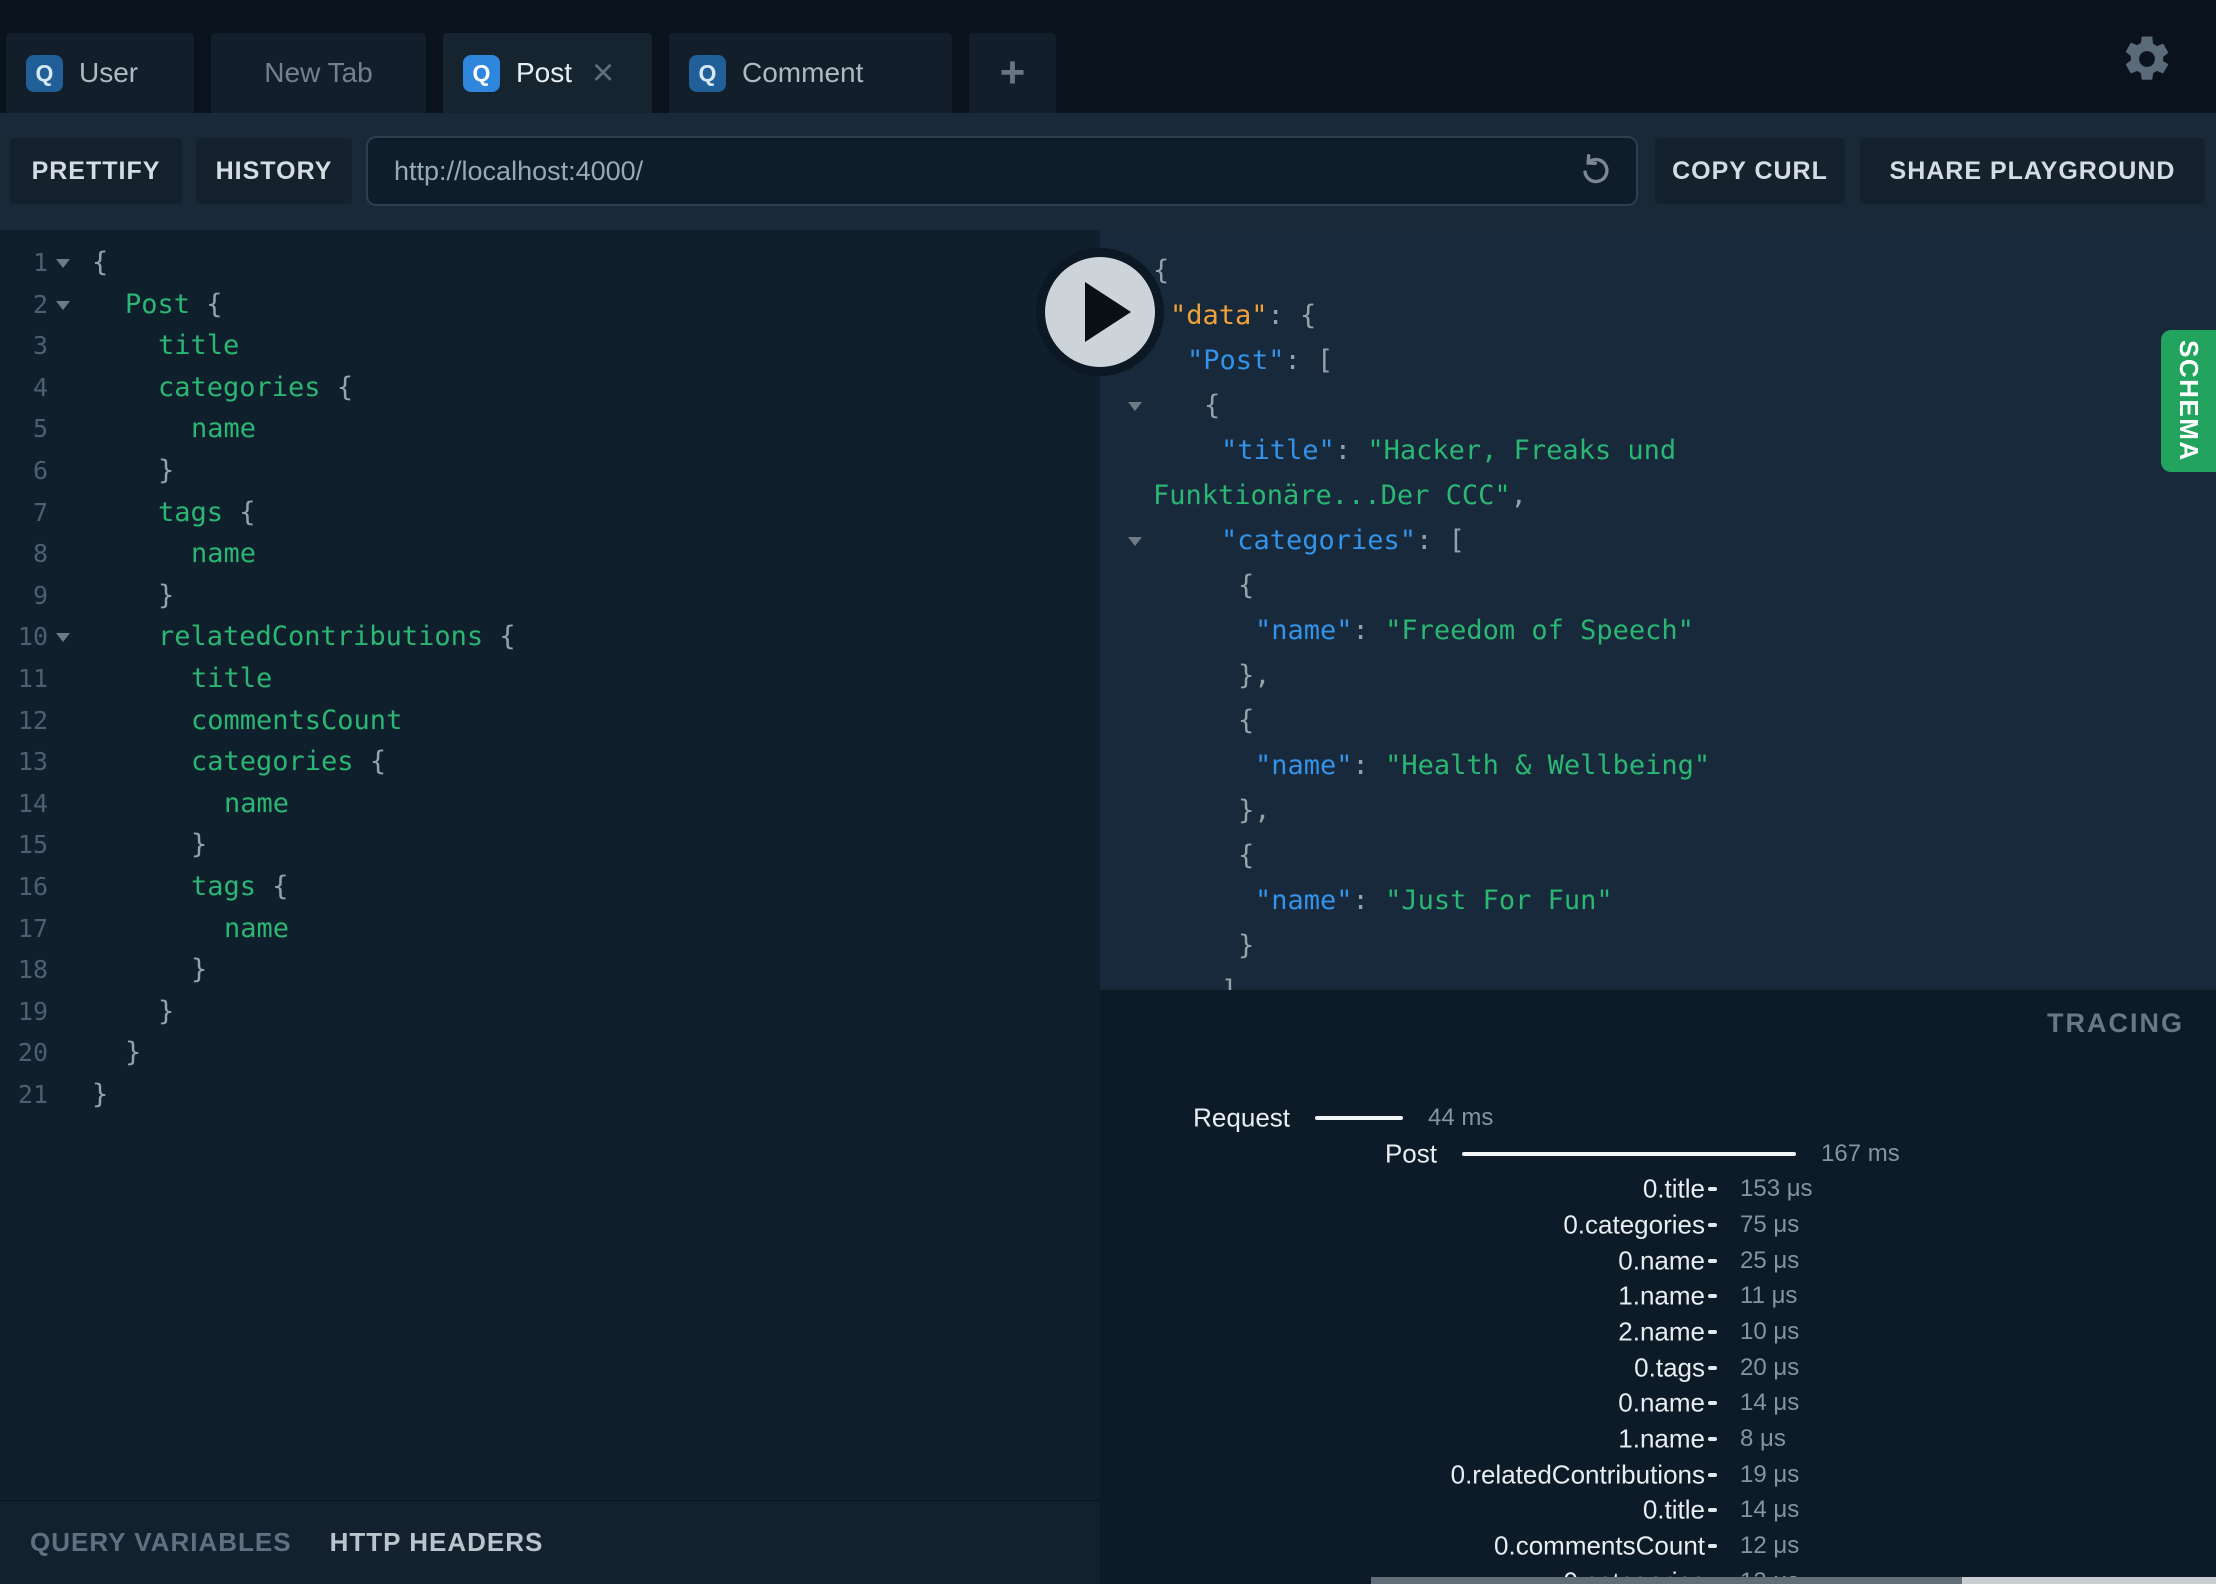 This screenshot has width=2216, height=1584. I want to click on query-line: 21}, so click(550, 1095).